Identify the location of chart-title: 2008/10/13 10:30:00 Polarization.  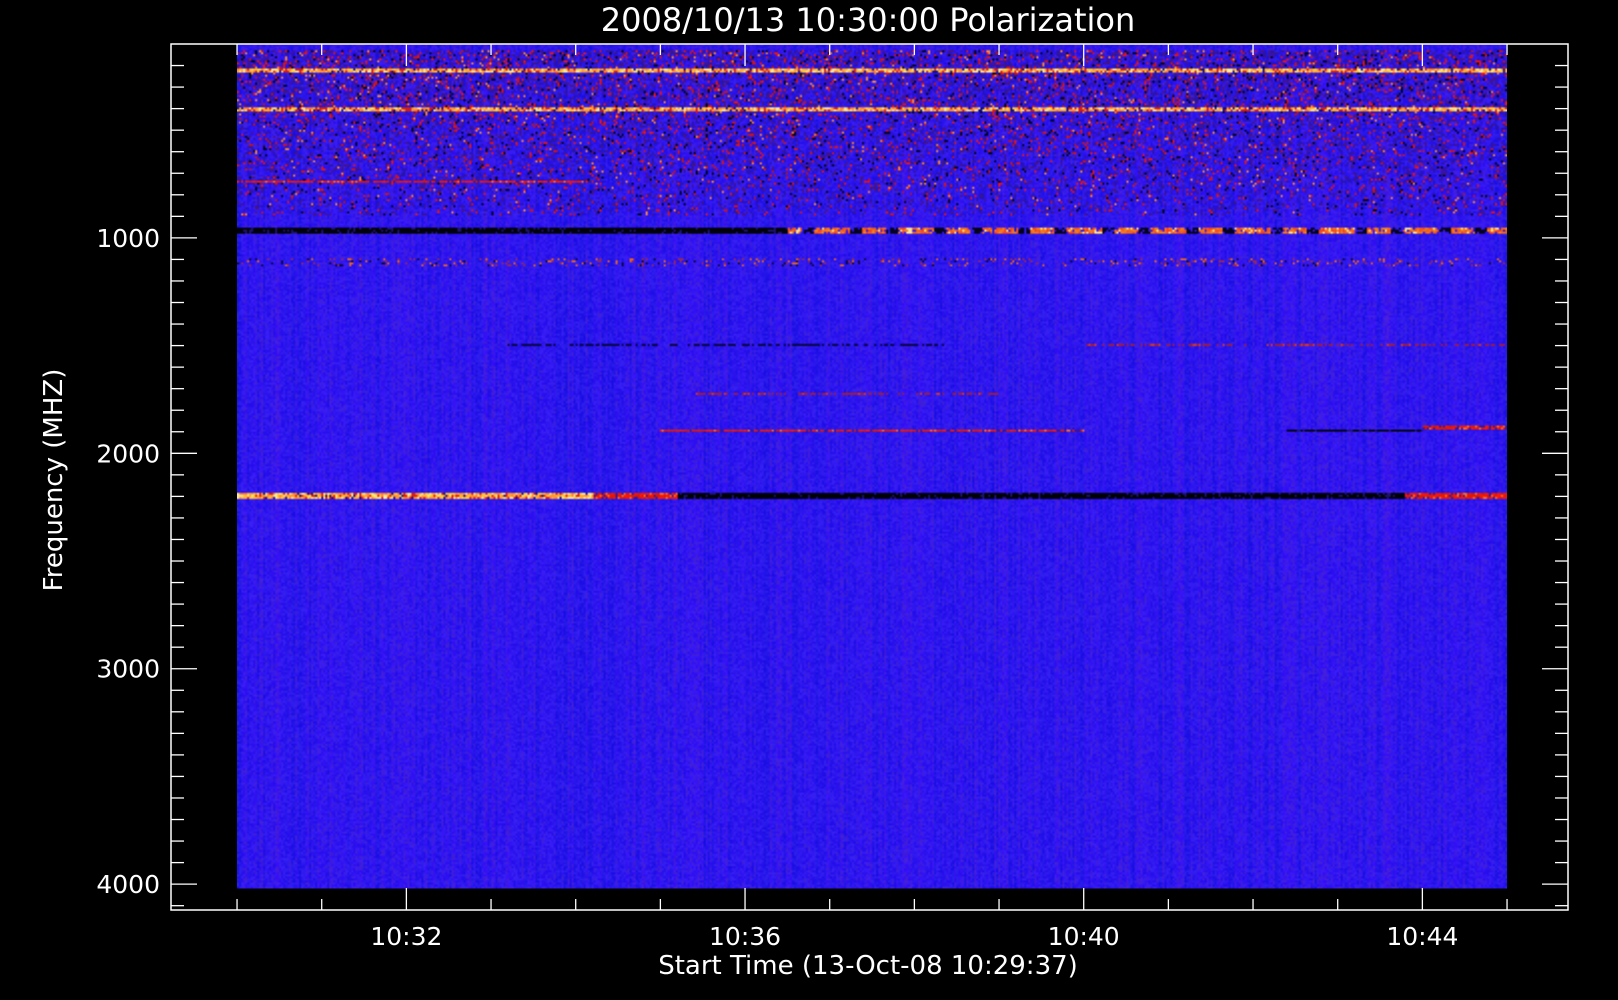
(868, 20).